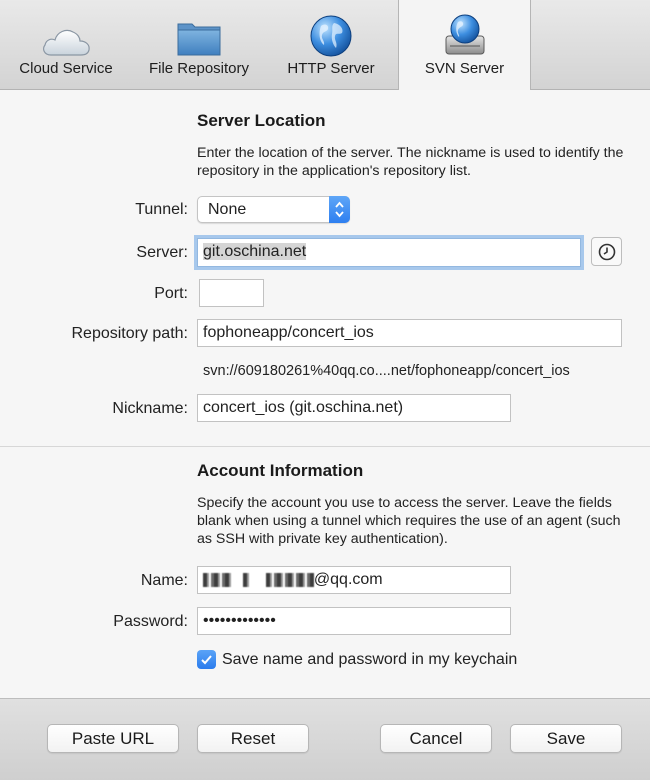  I want to click on tab-http-server: HTTP Server, so click(331, 44).